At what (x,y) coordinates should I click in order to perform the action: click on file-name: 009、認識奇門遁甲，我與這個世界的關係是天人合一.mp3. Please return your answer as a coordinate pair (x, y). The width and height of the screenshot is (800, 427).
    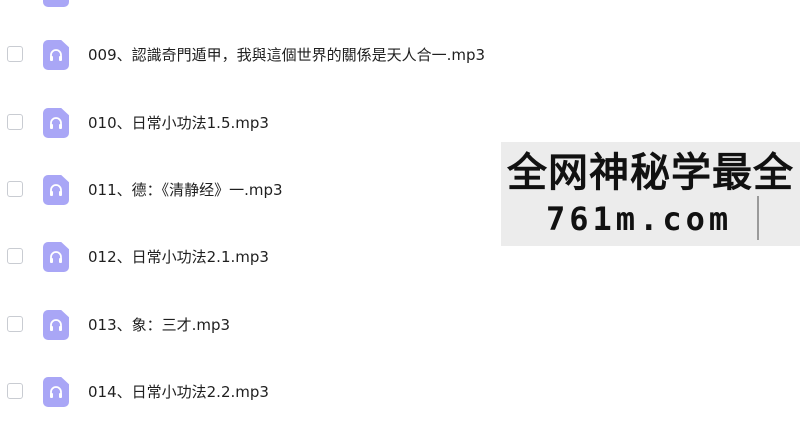
    Looking at the image, I should click on (286, 55).